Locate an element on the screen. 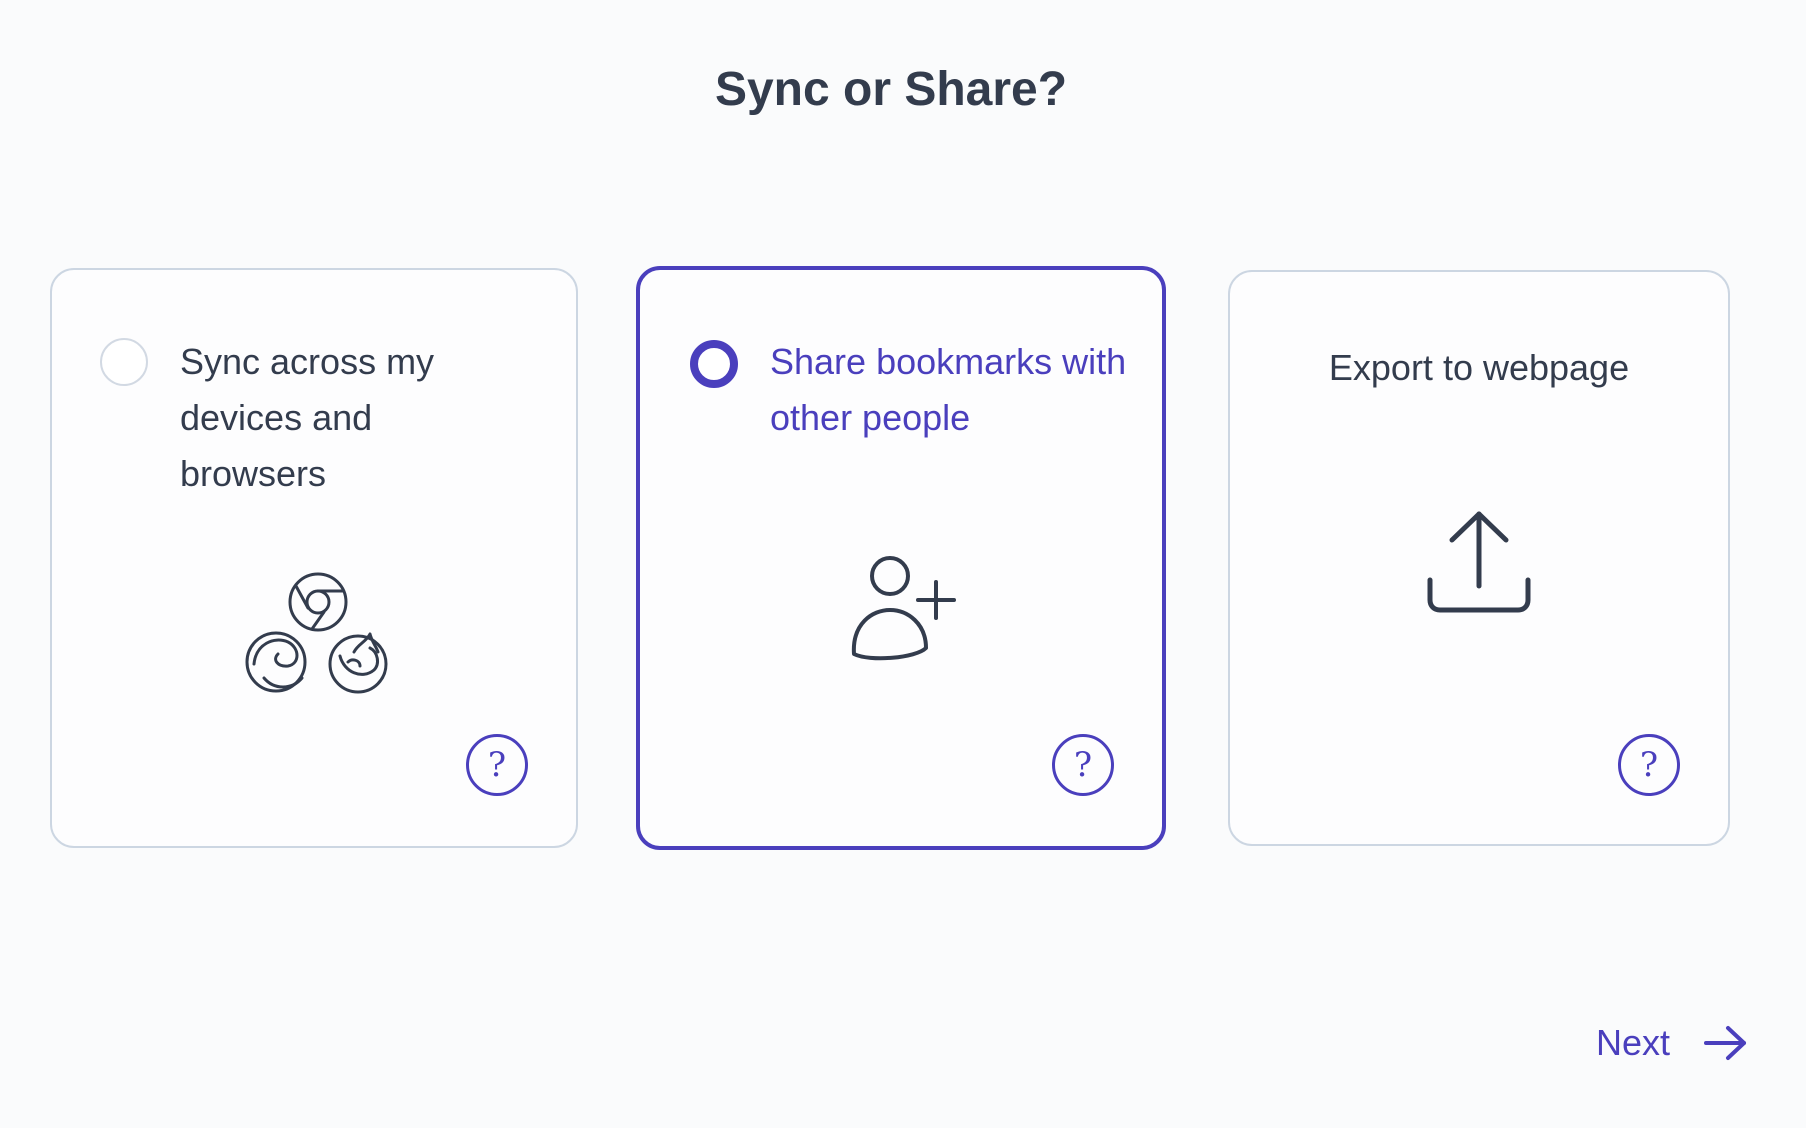 Image resolution: width=1806 pixels, height=1128 pixels. option-label-sync: Sync across my devices and browsers is located at coordinates (307, 417).